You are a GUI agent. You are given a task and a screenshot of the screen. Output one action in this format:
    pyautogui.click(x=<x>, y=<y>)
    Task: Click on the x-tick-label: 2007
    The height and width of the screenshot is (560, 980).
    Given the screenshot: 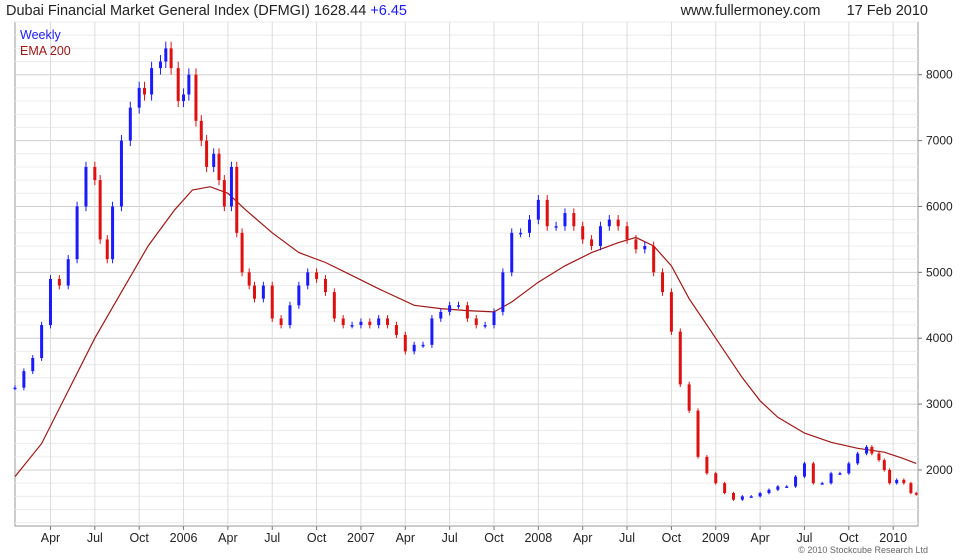 What is the action you would take?
    pyautogui.click(x=361, y=538)
    